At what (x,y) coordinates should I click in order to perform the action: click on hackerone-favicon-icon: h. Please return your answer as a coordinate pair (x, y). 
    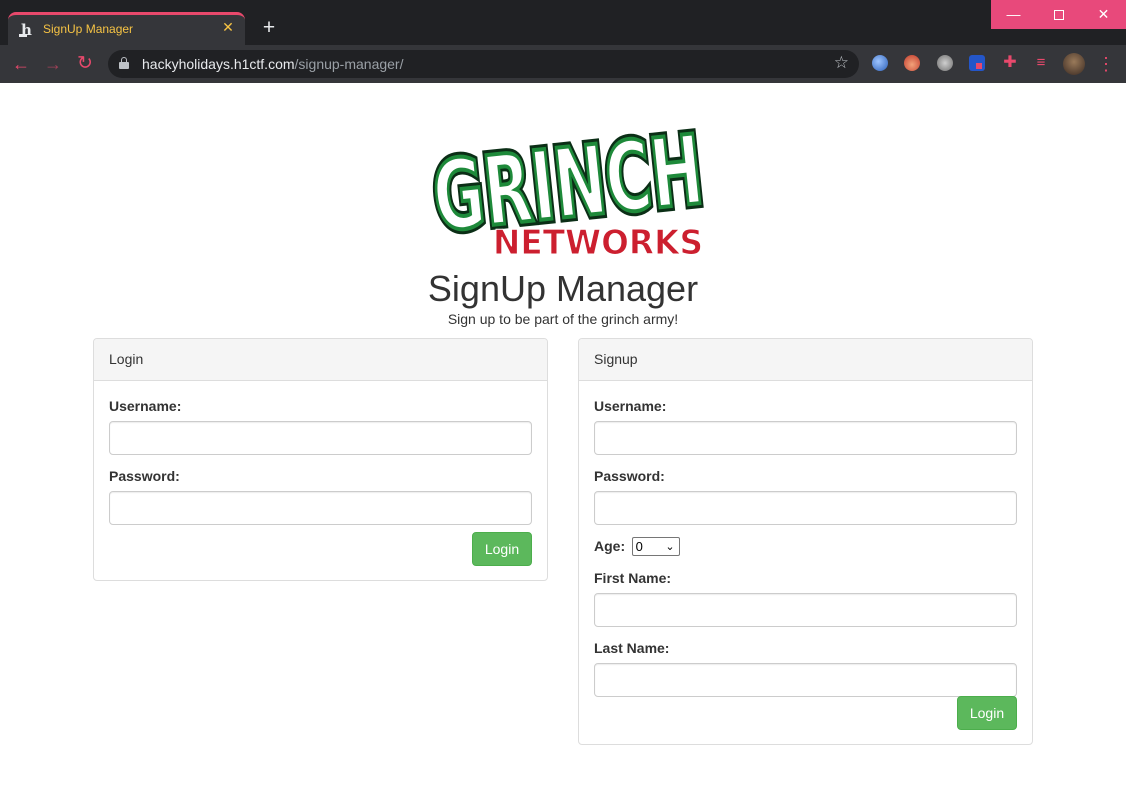
    Looking at the image, I should click on (27, 30).